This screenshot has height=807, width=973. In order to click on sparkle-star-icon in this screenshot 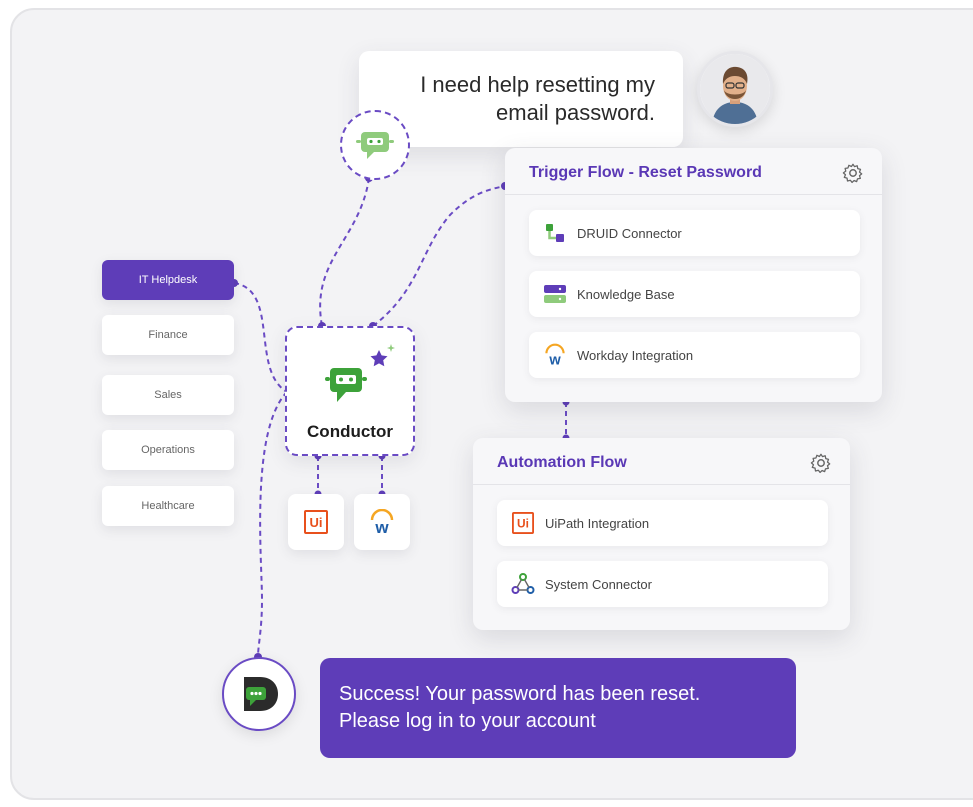, I will do `click(382, 355)`.